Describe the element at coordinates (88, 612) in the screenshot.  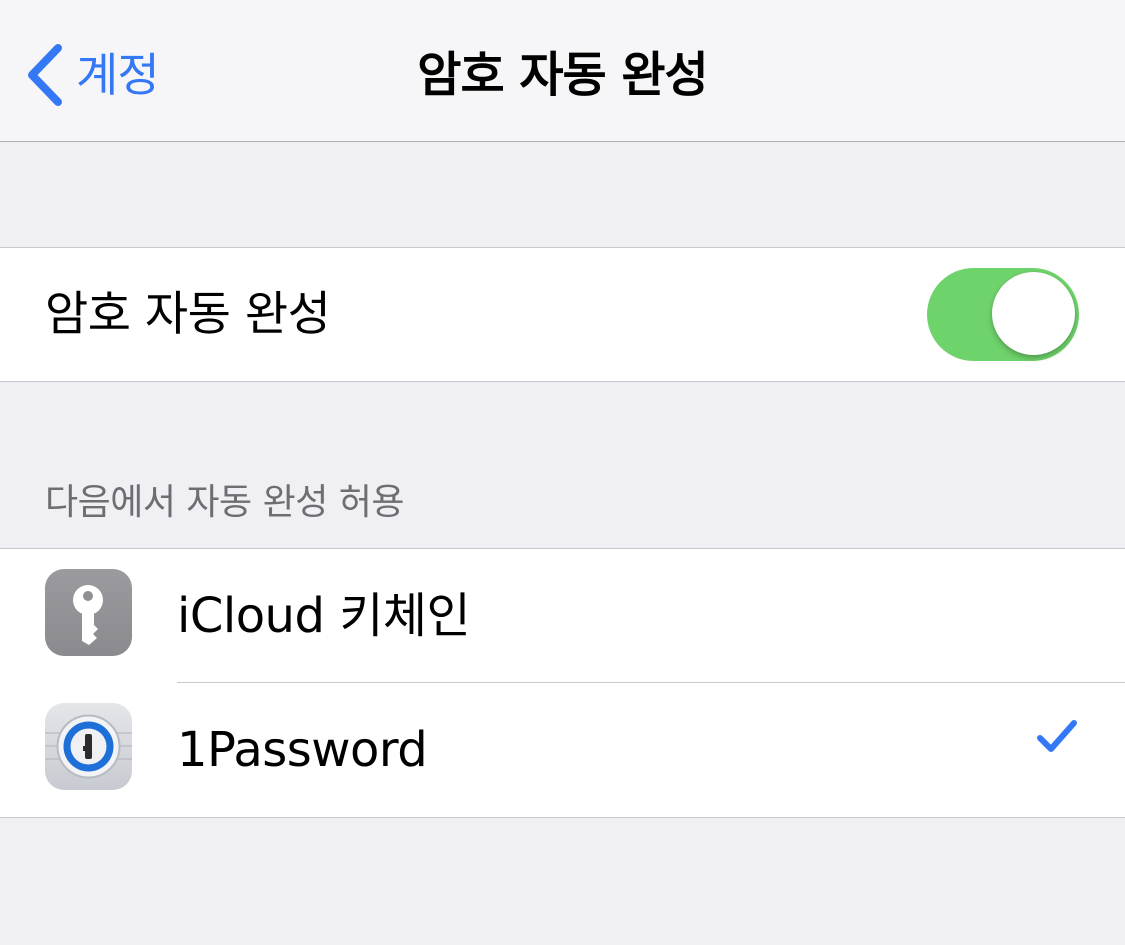
I see `key-icon` at that location.